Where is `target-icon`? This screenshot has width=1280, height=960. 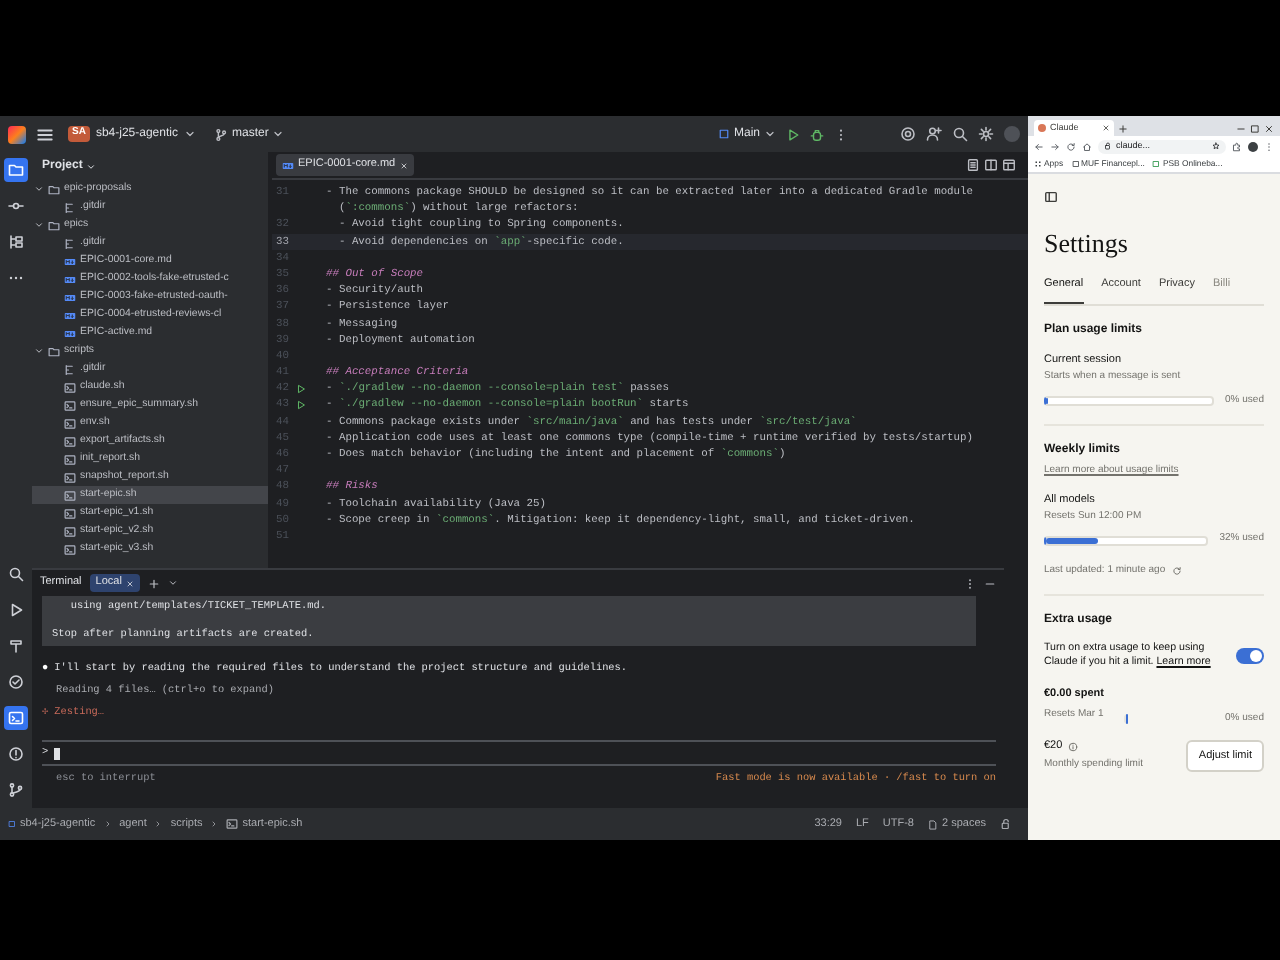 target-icon is located at coordinates (908, 134).